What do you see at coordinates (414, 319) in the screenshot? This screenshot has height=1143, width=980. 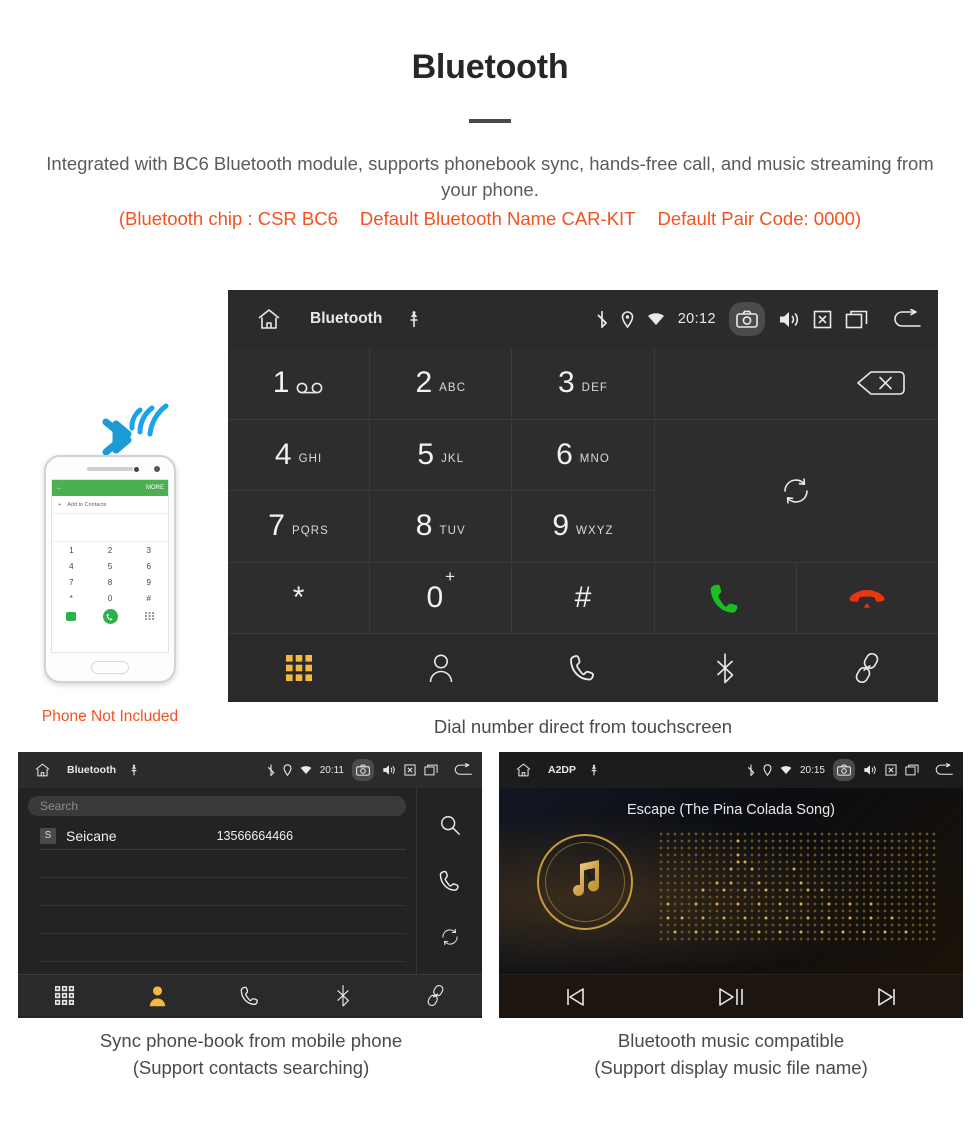 I see `usb-icon` at bounding box center [414, 319].